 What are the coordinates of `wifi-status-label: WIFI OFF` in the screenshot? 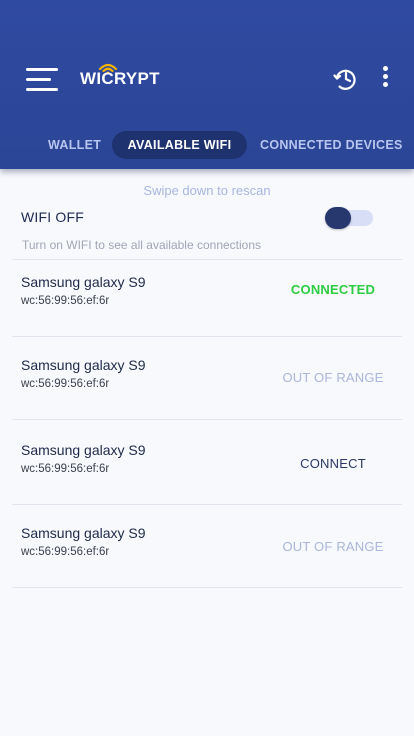 It's located at (53, 217).